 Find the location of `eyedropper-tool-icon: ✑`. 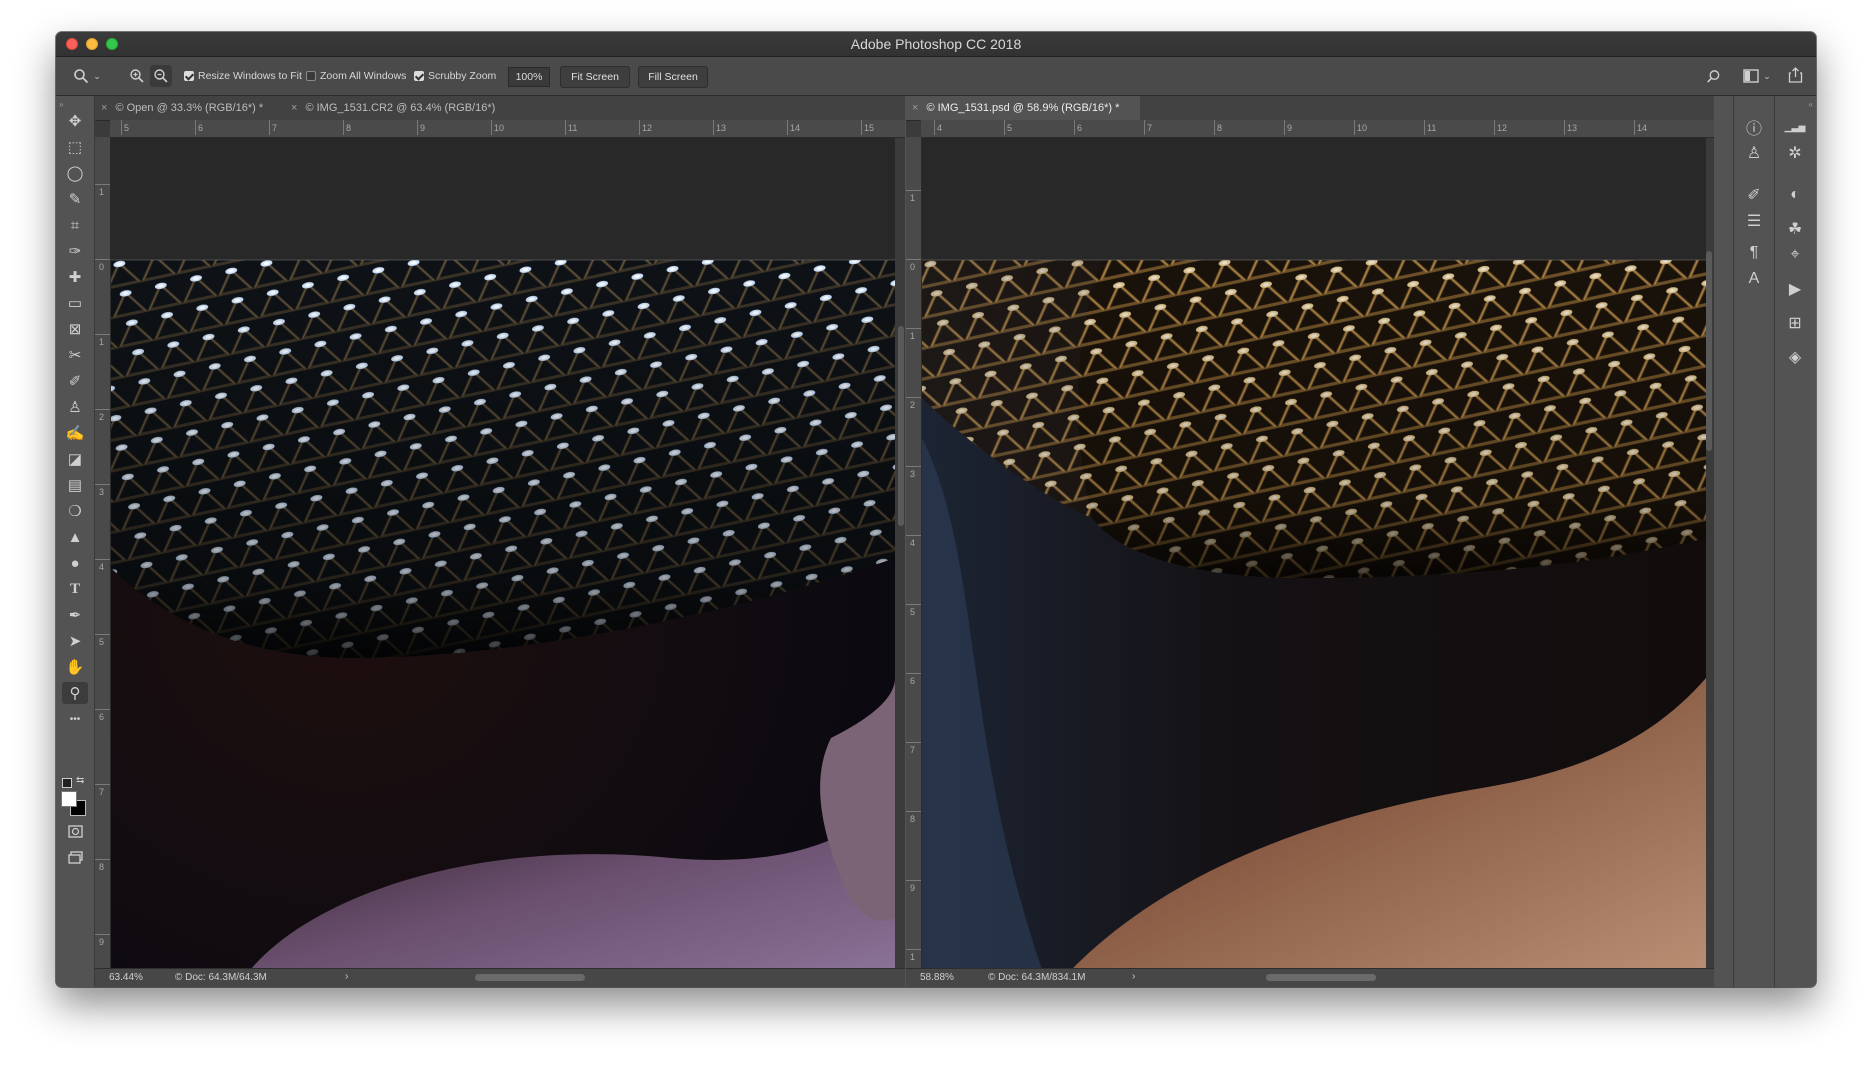

eyedropper-tool-icon: ✑ is located at coordinates (75, 251).